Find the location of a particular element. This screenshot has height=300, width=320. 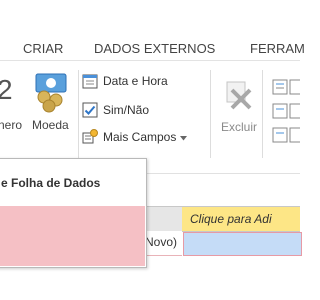

column-header-field is located at coordinates (164, 219).